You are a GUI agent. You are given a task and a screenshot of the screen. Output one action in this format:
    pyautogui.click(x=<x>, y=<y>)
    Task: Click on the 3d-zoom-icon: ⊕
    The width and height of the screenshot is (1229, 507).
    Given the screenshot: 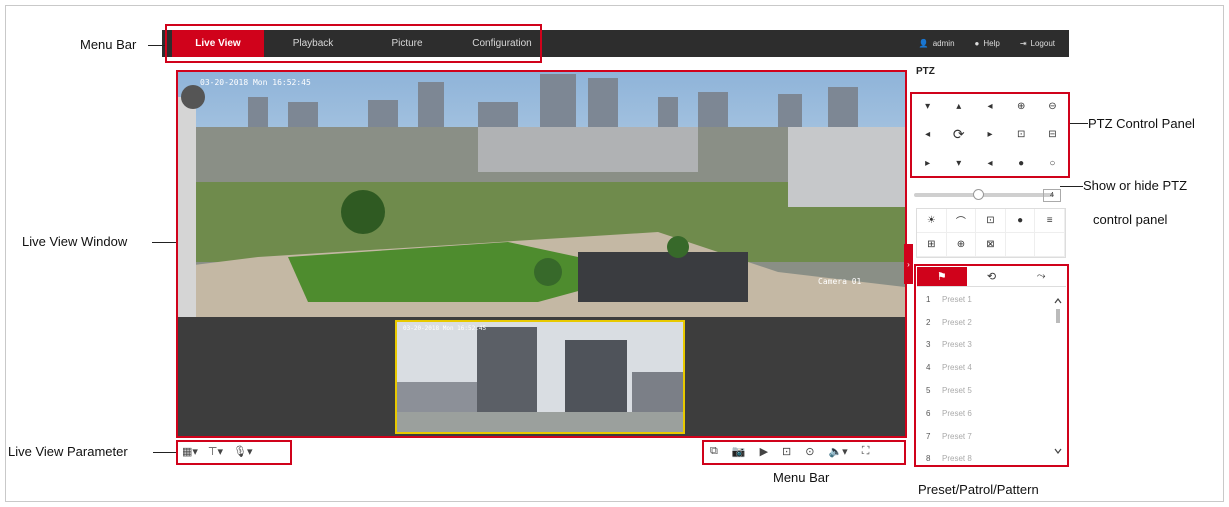 What is the action you would take?
    pyautogui.click(x=961, y=245)
    